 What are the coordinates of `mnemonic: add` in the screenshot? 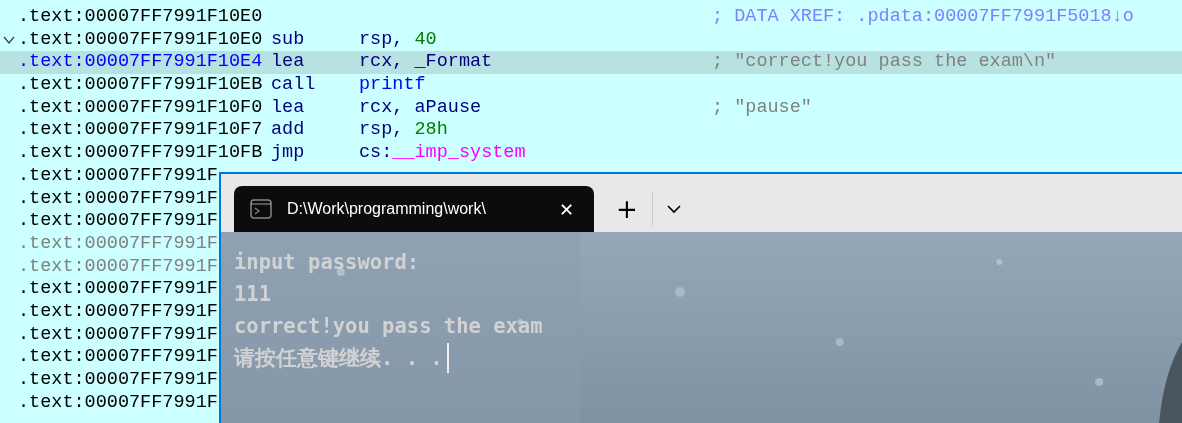 It's located at (288, 131).